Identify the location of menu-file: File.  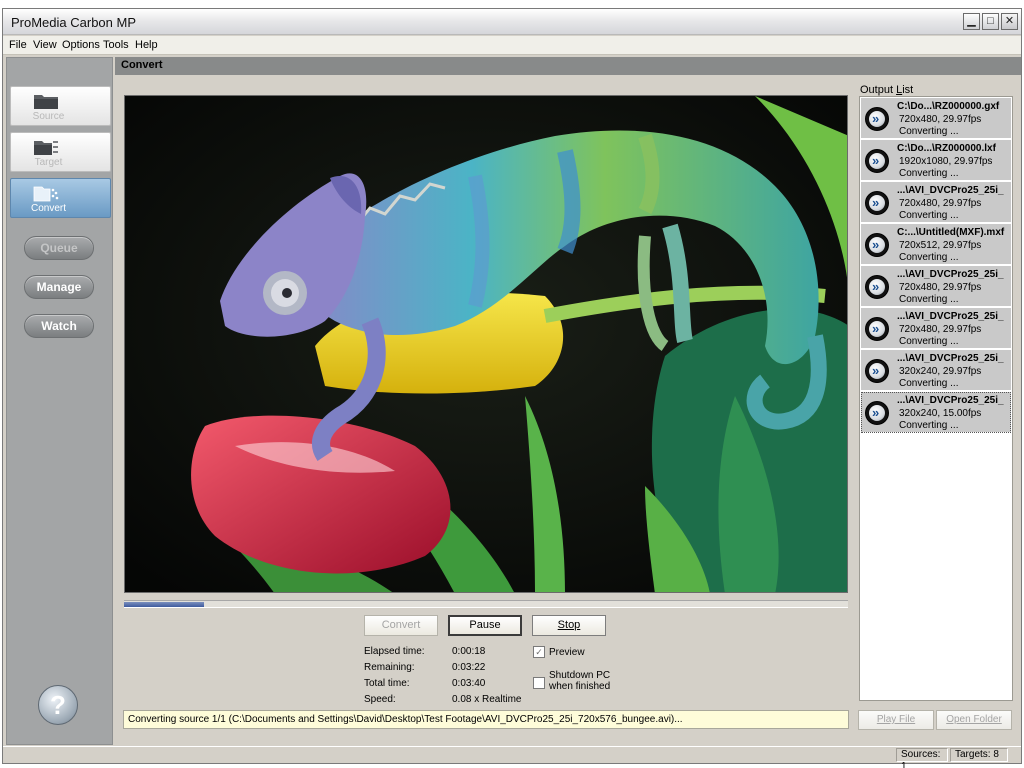
(18, 45).